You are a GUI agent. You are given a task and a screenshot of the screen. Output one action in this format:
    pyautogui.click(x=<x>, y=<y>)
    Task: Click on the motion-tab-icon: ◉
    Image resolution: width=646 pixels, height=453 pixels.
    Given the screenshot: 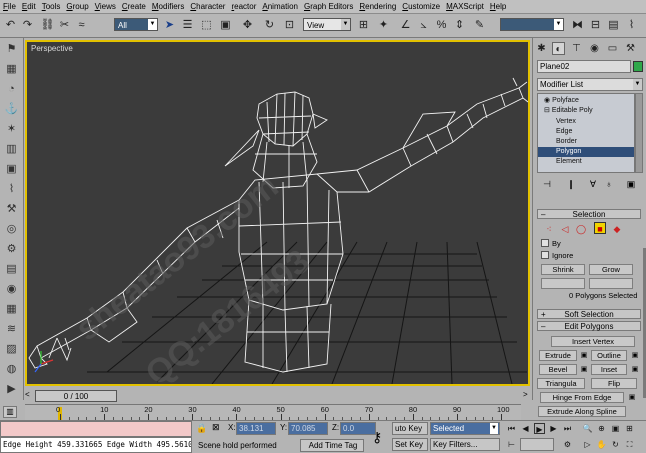 What is the action you would take?
    pyautogui.click(x=594, y=48)
    